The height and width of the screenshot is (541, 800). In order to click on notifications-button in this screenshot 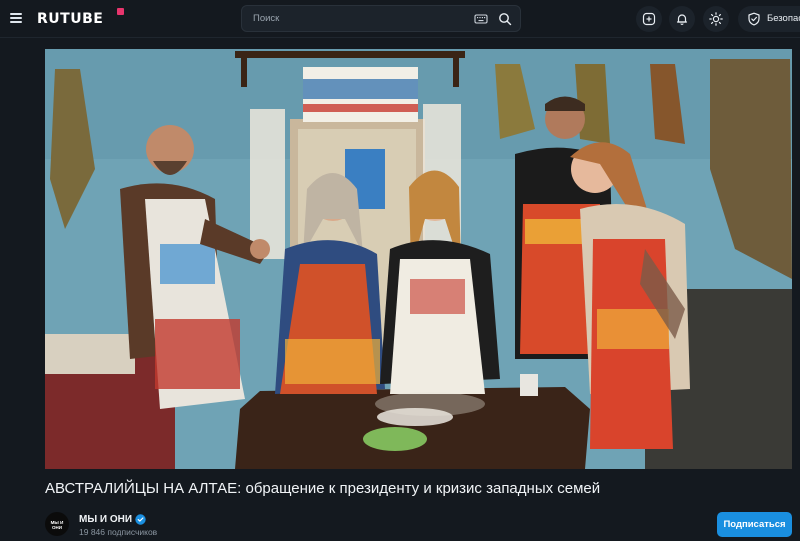, I will do `click(682, 19)`.